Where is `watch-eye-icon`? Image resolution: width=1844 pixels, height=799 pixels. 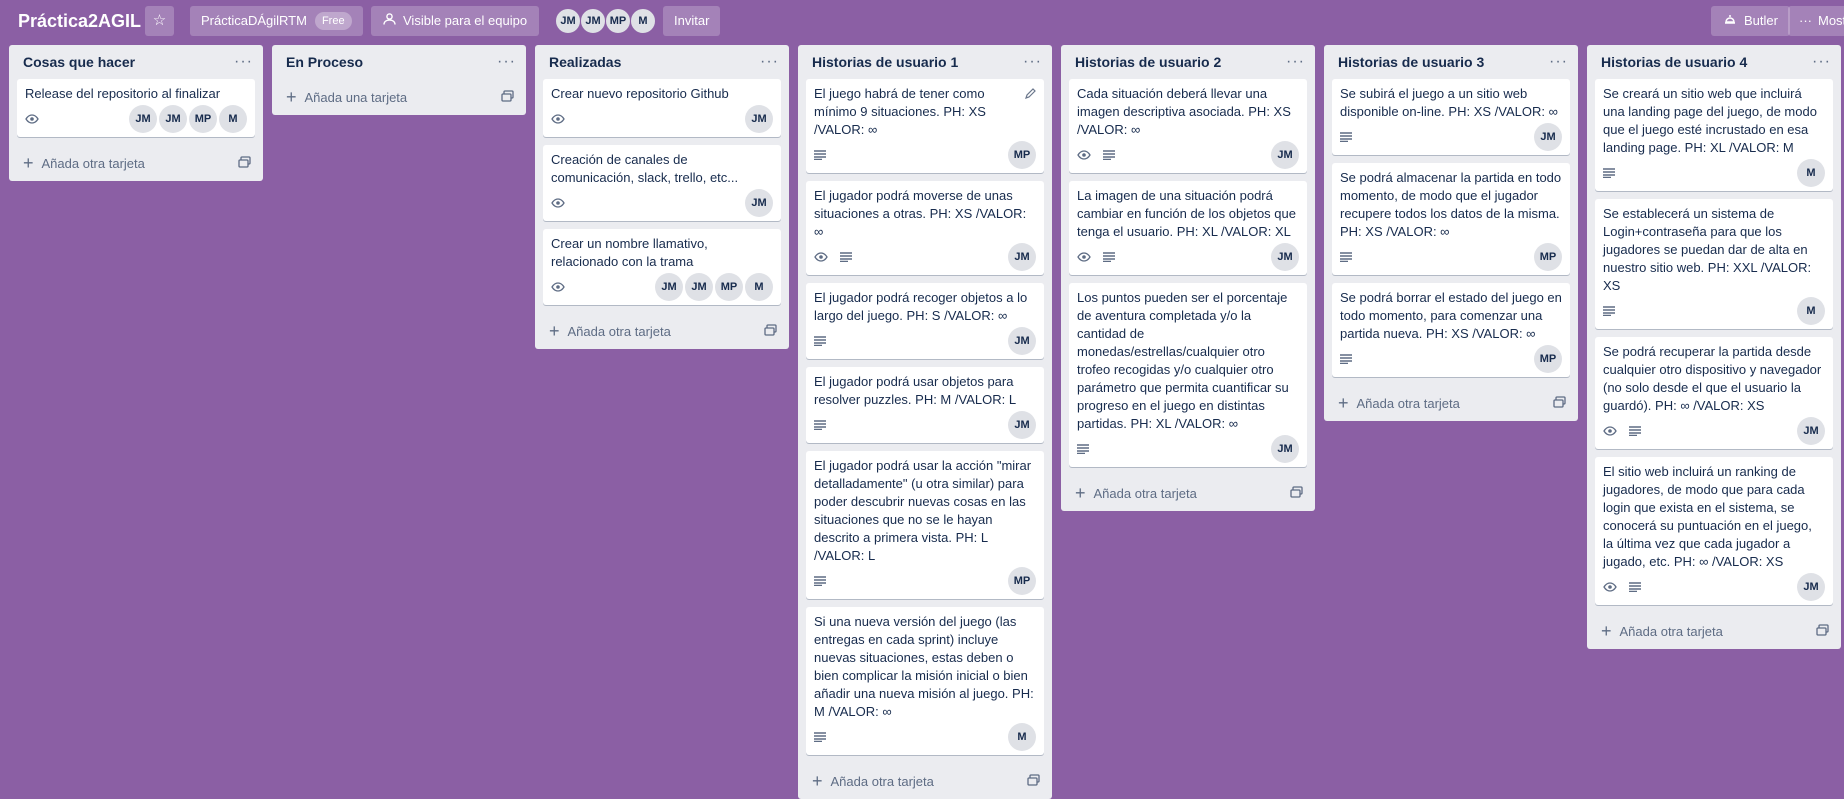
watch-eye-icon is located at coordinates (558, 203).